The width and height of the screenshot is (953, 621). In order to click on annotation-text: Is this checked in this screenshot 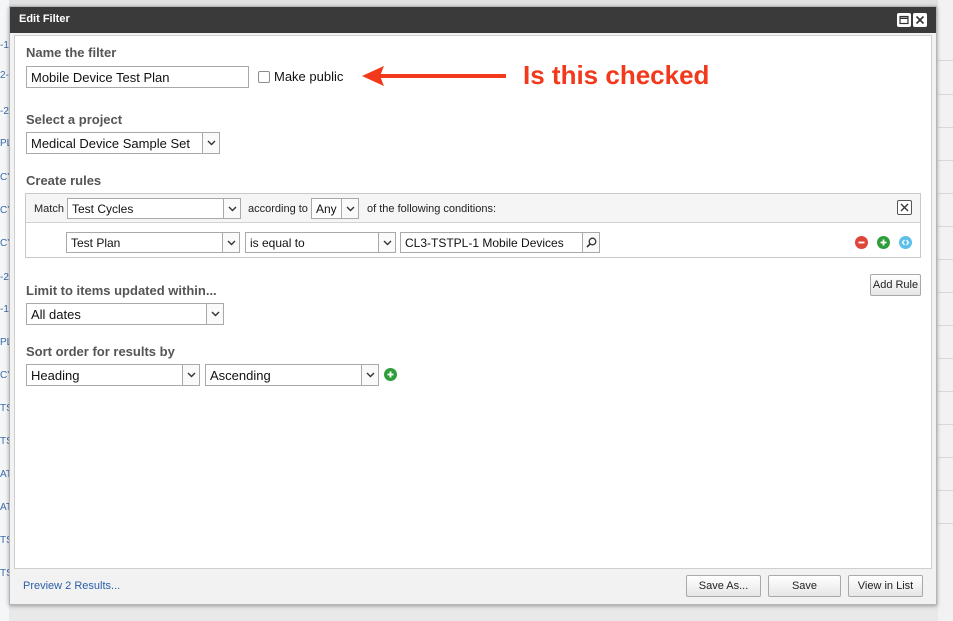, I will do `click(616, 75)`.